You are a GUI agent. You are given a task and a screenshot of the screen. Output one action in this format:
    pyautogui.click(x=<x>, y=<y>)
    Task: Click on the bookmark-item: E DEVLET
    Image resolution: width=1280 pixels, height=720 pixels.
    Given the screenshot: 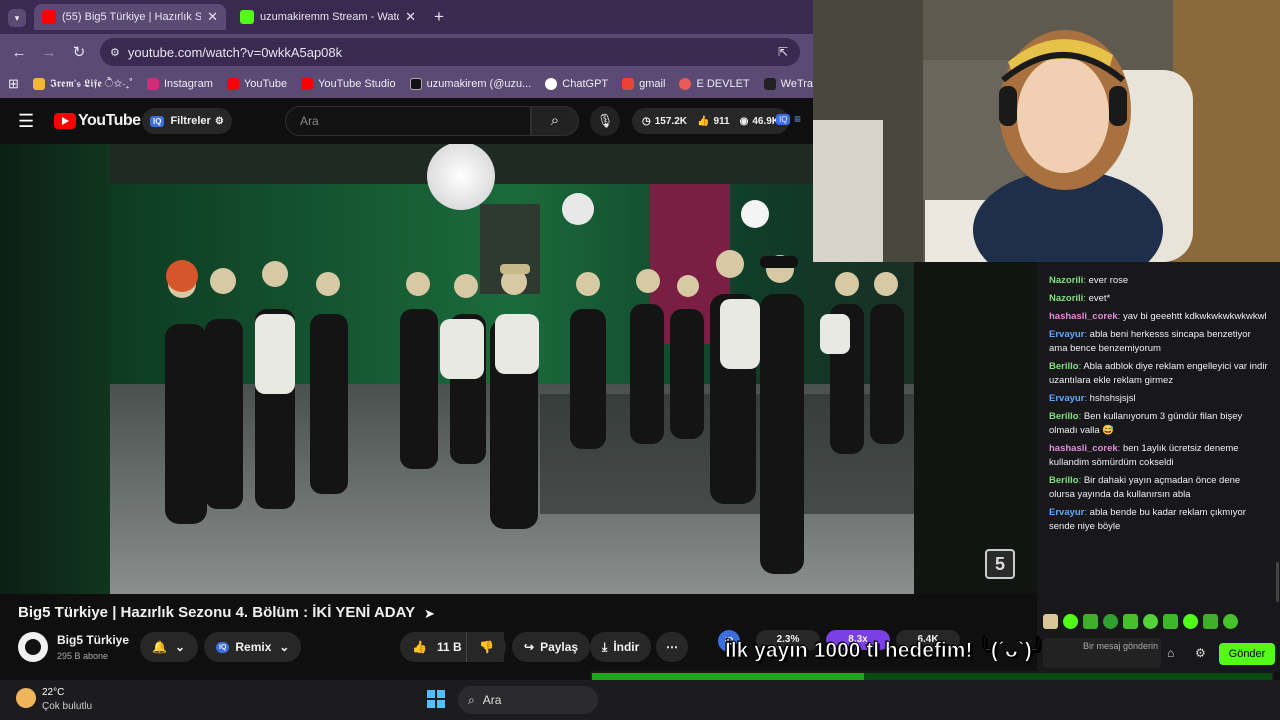 What is the action you would take?
    pyautogui.click(x=714, y=84)
    